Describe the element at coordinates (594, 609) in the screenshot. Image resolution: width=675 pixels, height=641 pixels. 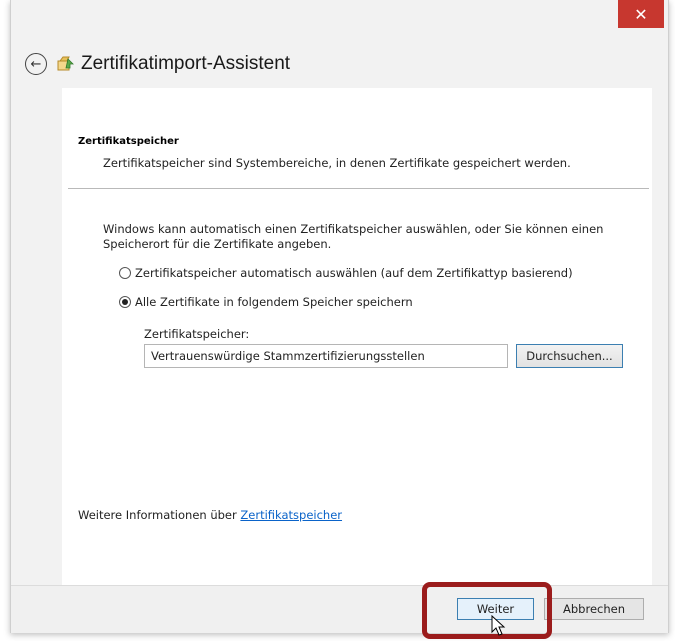
I see `cancel-button: Abbrechen` at that location.